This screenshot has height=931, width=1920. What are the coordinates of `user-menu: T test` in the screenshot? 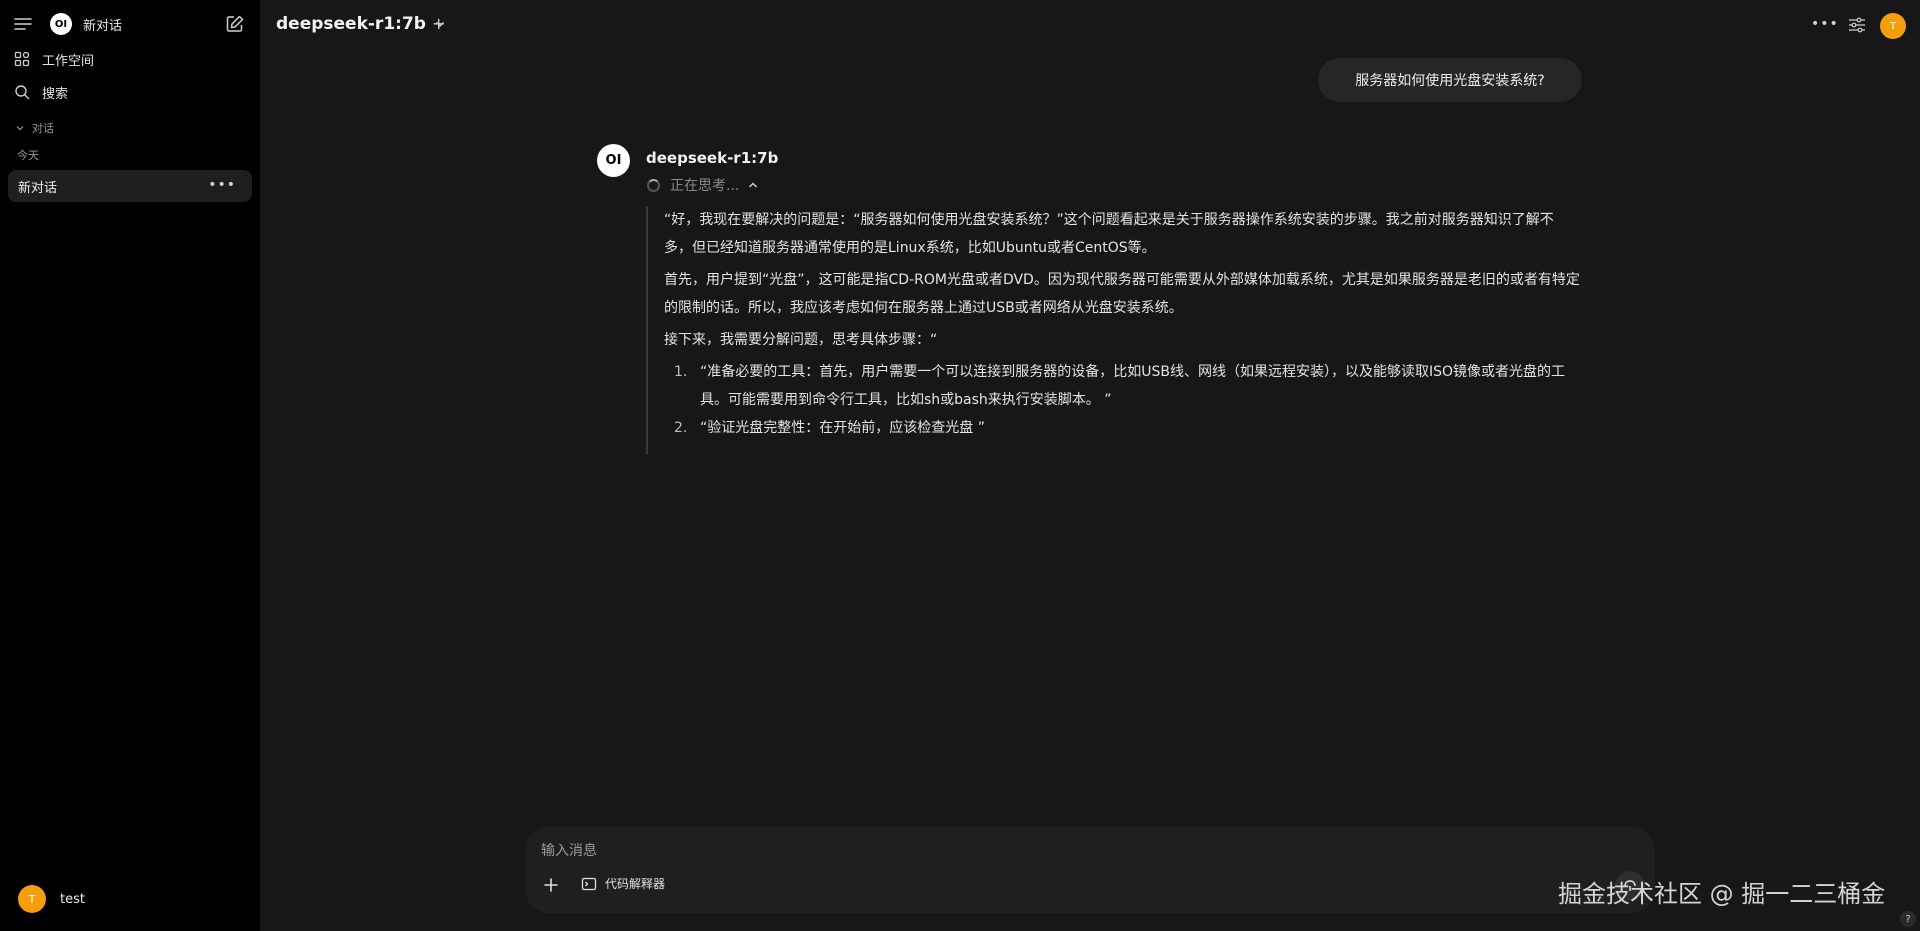 It's located at (130, 899).